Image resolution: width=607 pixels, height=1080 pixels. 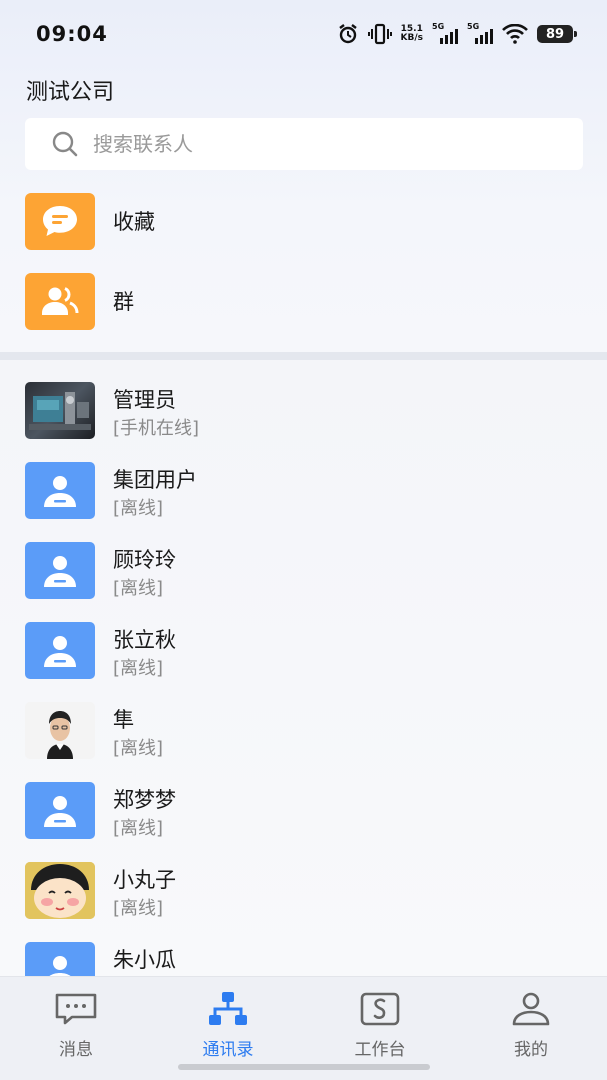 What do you see at coordinates (303, 800) in the screenshot?
I see `contact-item: 郑梦梦 [离线]` at bounding box center [303, 800].